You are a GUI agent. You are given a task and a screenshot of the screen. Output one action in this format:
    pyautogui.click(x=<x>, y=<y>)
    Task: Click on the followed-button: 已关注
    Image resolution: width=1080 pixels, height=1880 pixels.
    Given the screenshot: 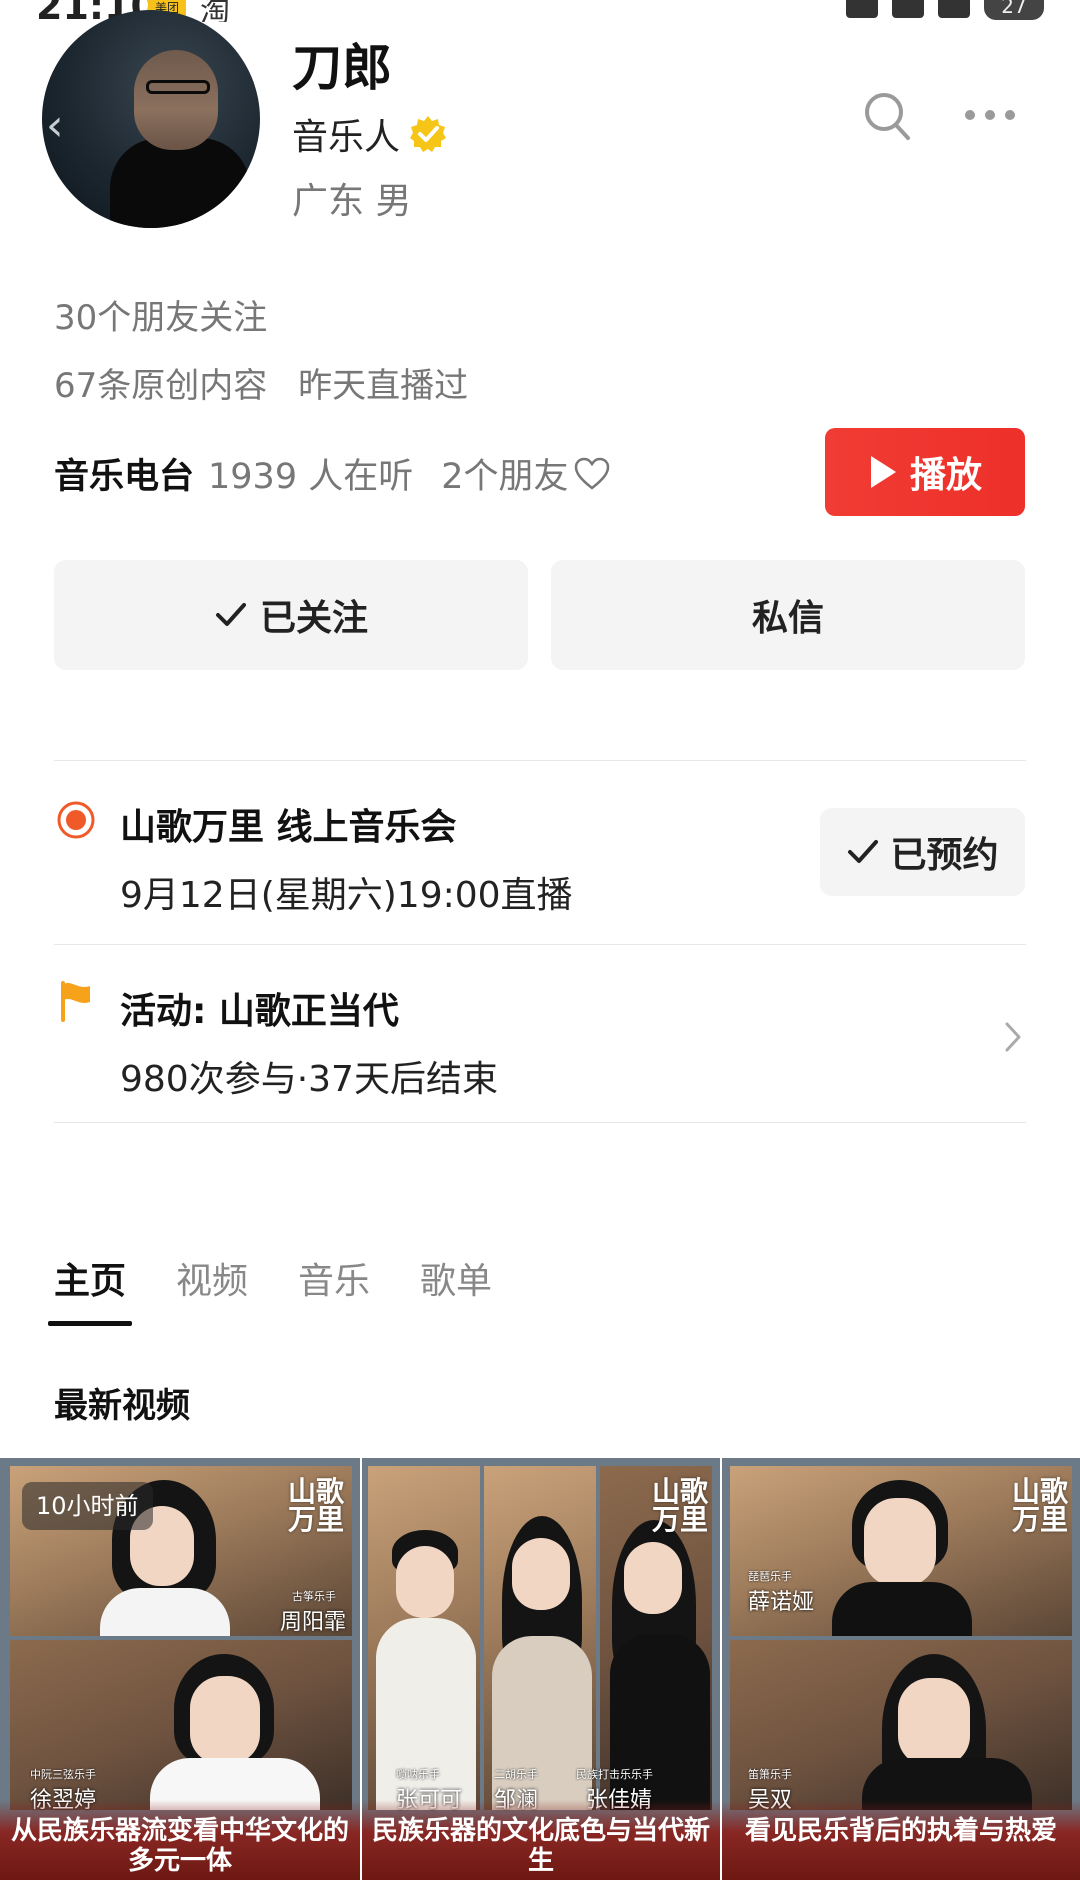 What is the action you would take?
    pyautogui.click(x=291, y=615)
    